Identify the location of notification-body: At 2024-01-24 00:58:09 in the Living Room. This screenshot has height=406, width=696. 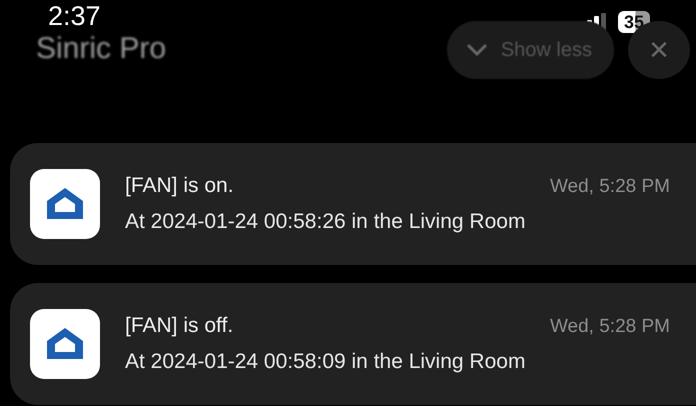
(325, 362).